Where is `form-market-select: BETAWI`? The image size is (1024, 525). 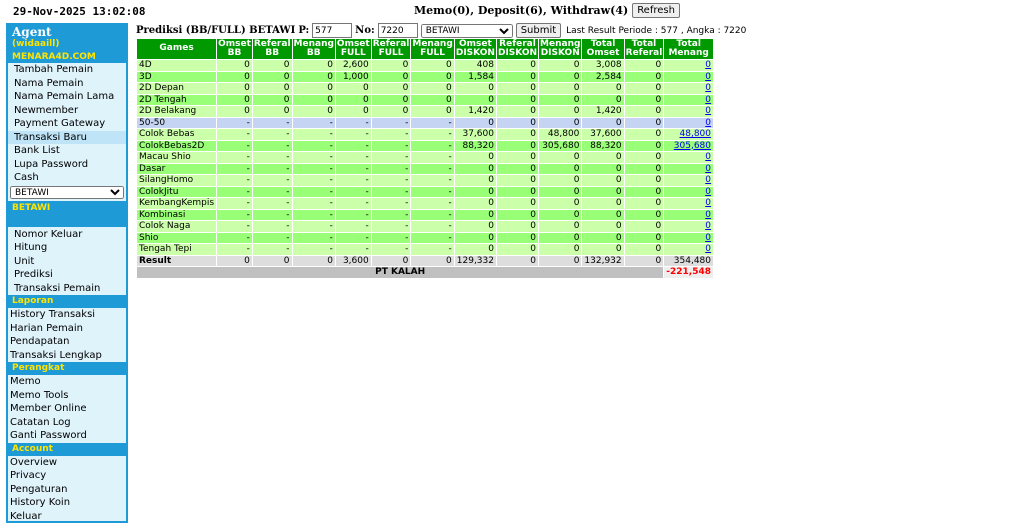
form-market-select: BETAWI is located at coordinates (466, 30).